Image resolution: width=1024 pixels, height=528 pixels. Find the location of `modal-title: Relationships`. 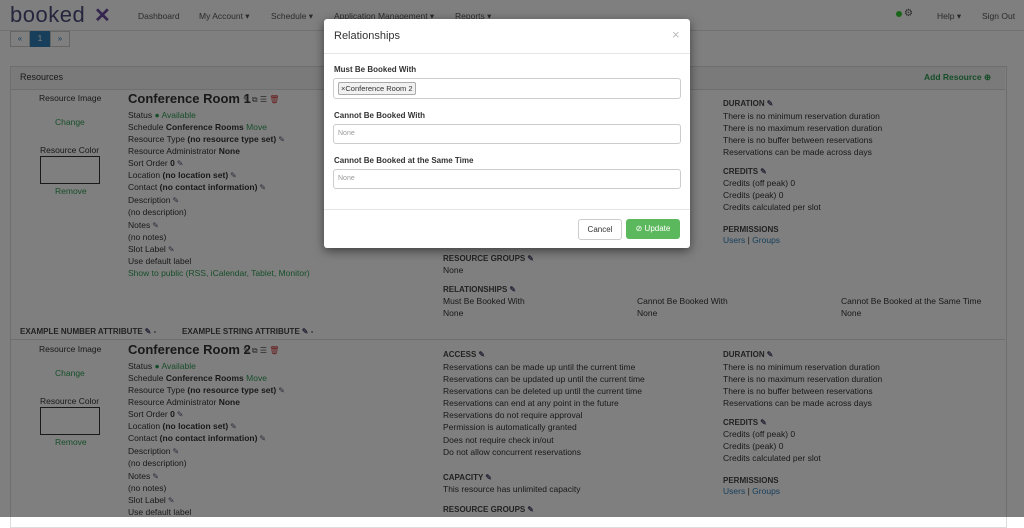

modal-title: Relationships is located at coordinates (367, 36).